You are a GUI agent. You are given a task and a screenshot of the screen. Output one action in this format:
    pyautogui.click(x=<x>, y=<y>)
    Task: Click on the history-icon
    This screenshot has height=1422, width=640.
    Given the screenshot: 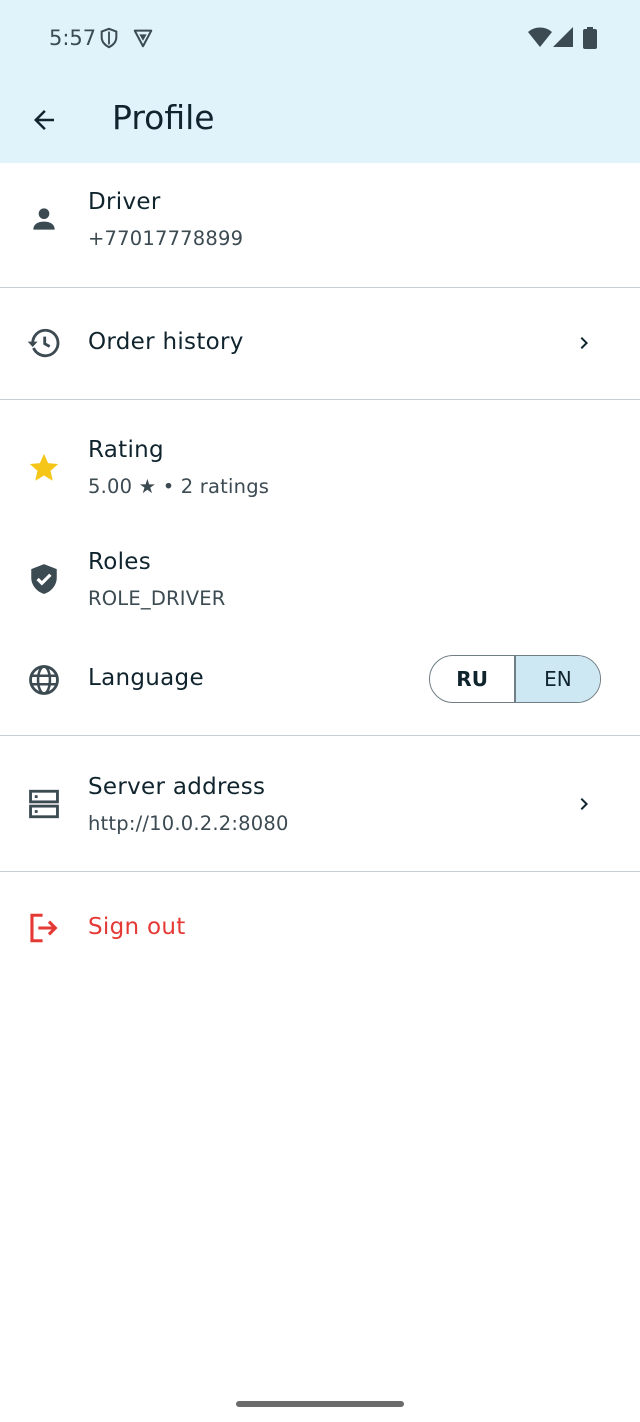 What is the action you would take?
    pyautogui.click(x=44, y=343)
    